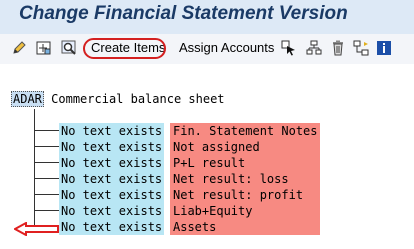 This screenshot has width=414, height=249. I want to click on tree-node: No text exists P+L result, so click(189, 163).